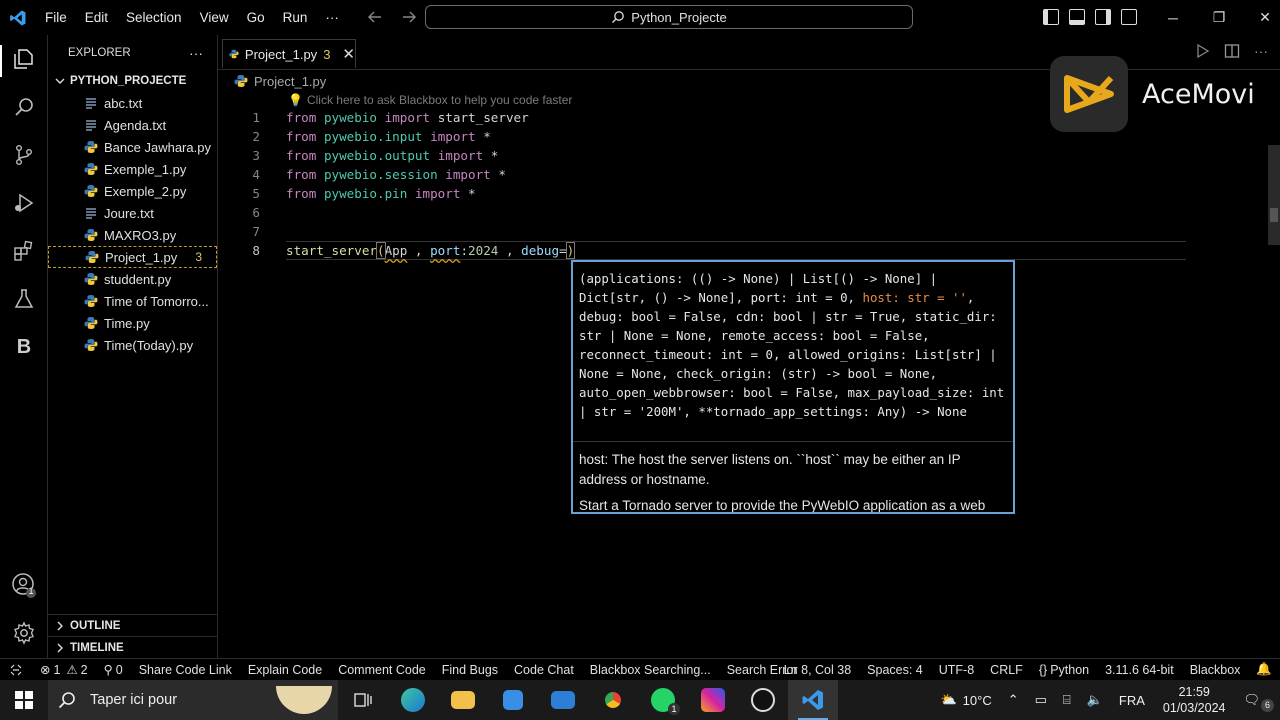 This screenshot has width=1280, height=720. Describe the element at coordinates (24, 299) in the screenshot. I see `testing-flask-icon` at that location.